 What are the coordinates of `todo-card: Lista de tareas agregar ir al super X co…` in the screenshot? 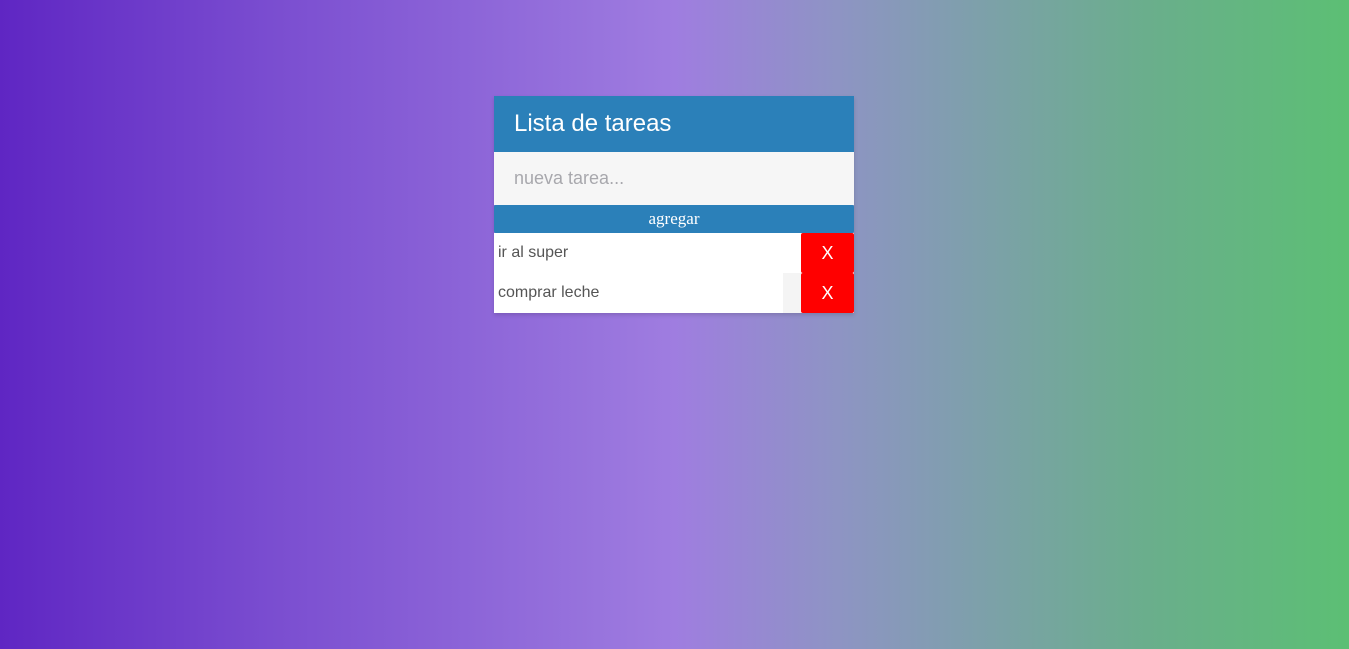 It's located at (674, 204).